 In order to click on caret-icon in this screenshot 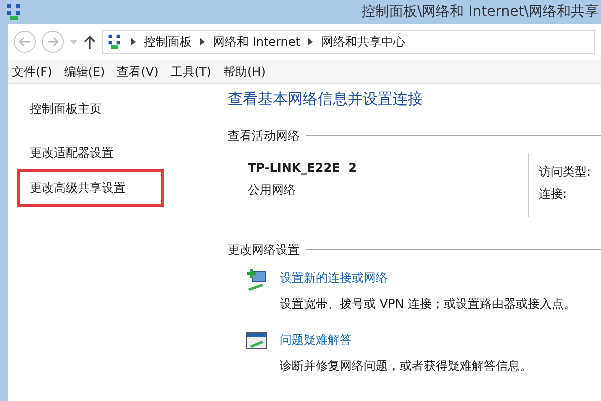, I will do `click(74, 42)`.